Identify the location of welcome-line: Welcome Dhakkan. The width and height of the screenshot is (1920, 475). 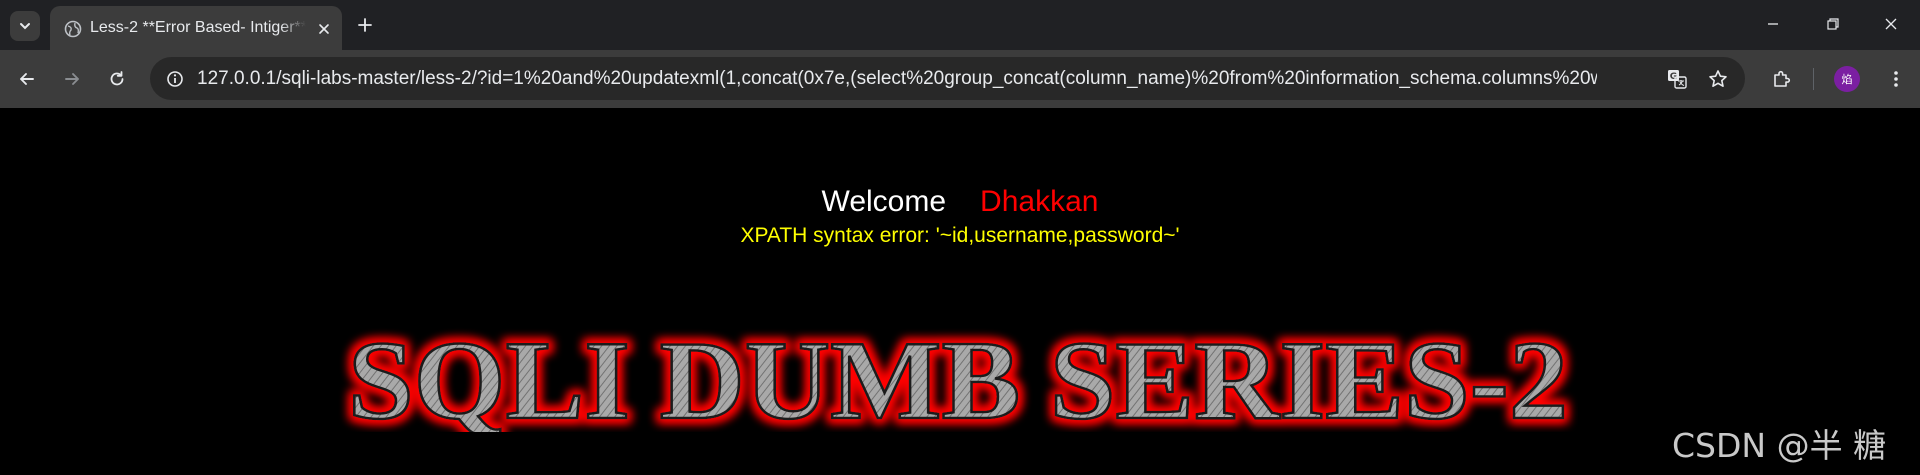
(960, 202).